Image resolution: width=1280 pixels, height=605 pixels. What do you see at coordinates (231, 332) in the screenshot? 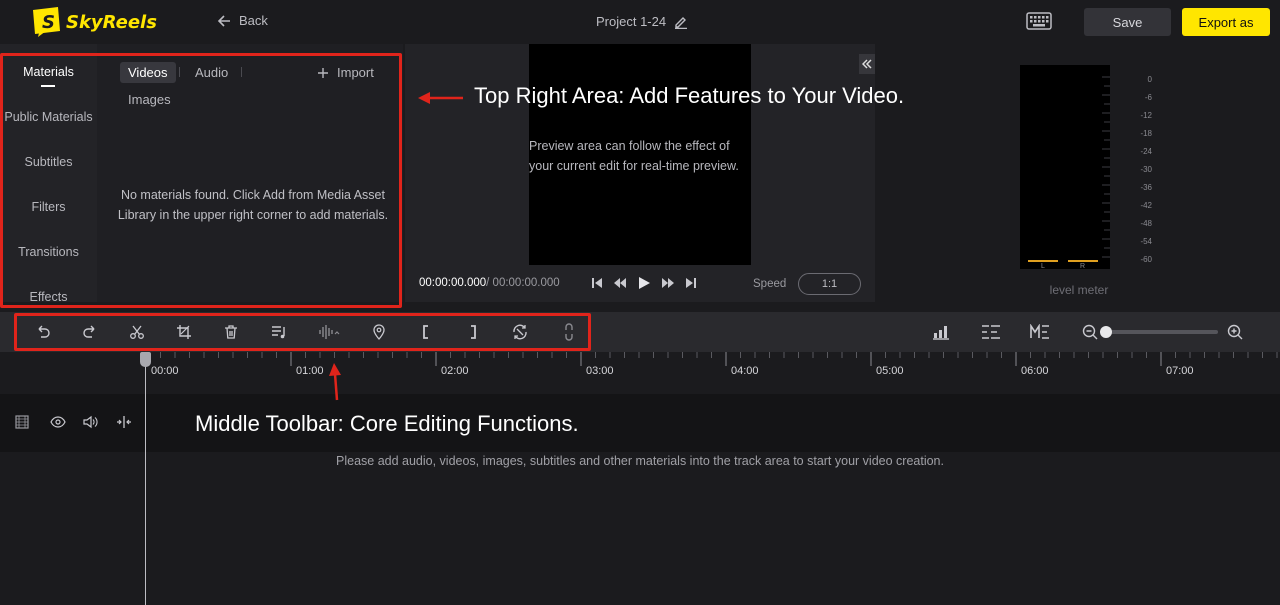
I see `delete-button` at bounding box center [231, 332].